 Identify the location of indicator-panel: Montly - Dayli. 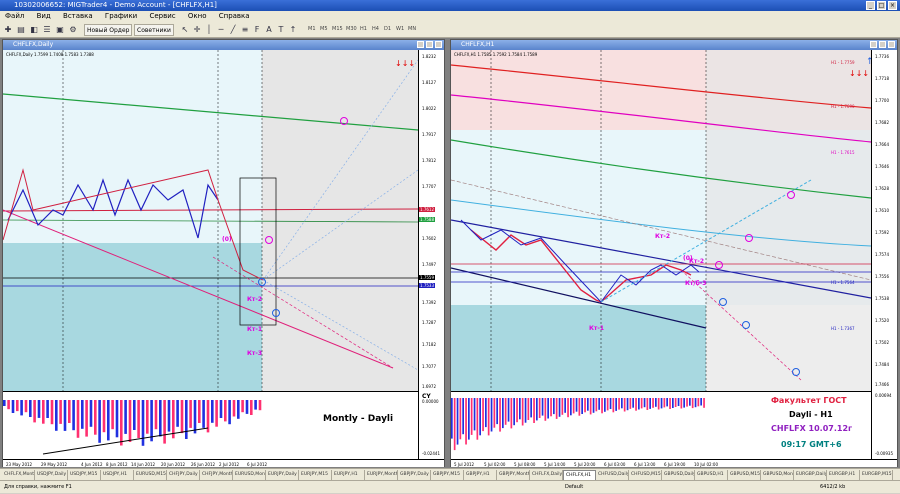
(210, 425).